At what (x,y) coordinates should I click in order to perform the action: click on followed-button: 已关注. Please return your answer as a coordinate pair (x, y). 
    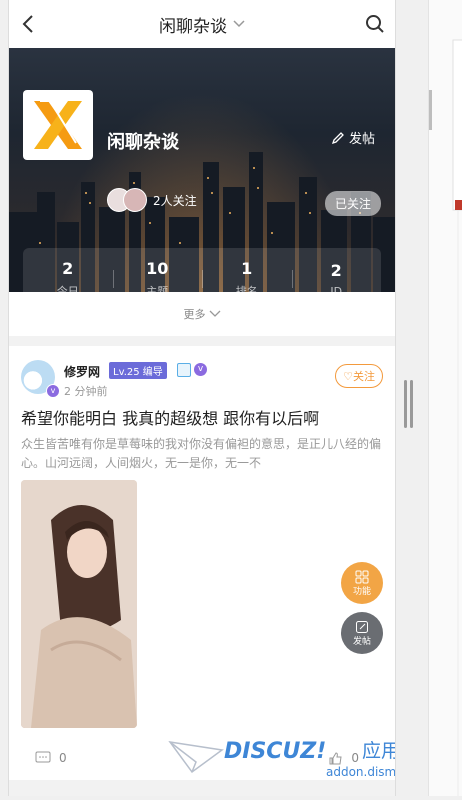
    Looking at the image, I should click on (352, 203).